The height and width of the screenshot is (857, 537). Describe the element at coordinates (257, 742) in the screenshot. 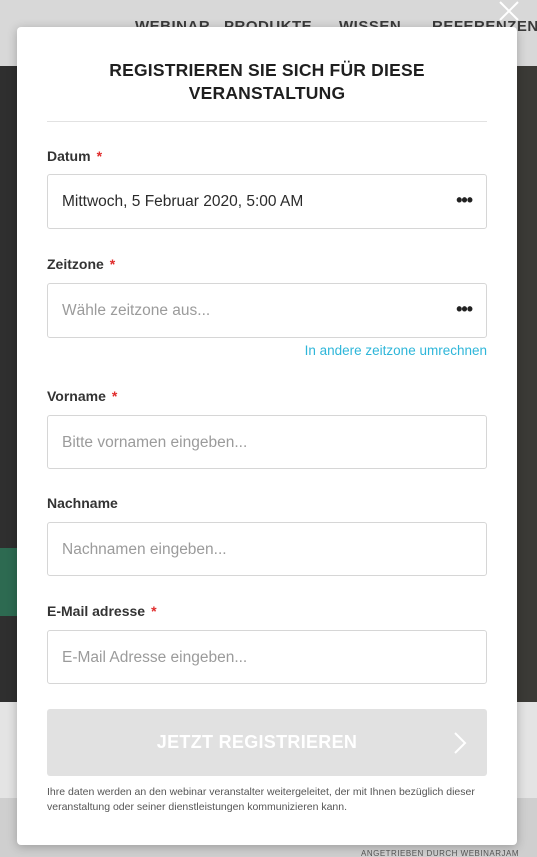

I see `register-button-label: JETZT REGISTRIEREN` at that location.